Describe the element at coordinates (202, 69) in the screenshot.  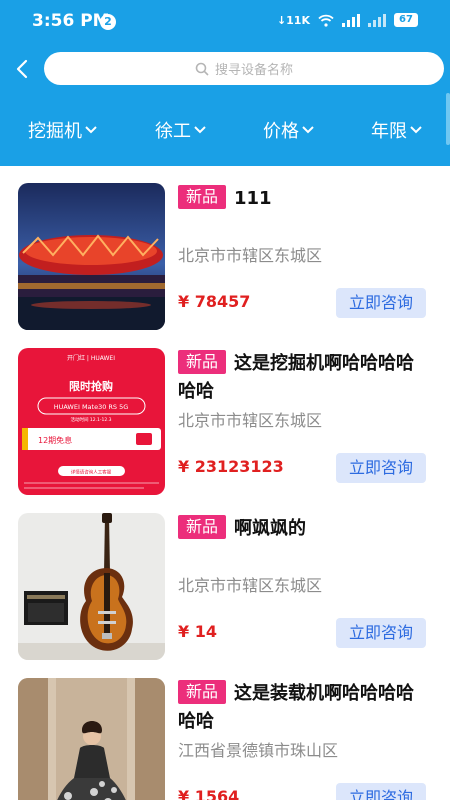
I see `search-icon` at that location.